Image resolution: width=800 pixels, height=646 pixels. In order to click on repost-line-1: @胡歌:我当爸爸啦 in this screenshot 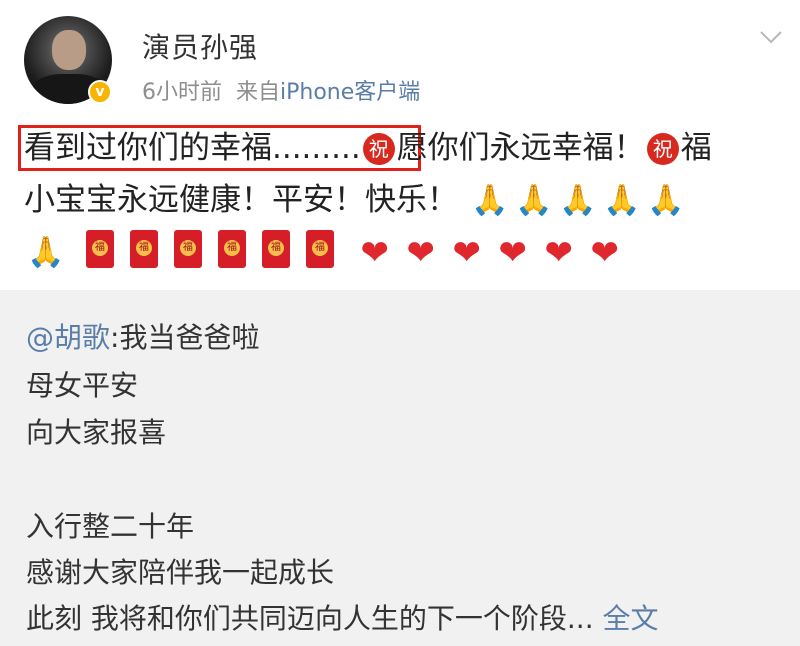, I will do `click(142, 336)`.